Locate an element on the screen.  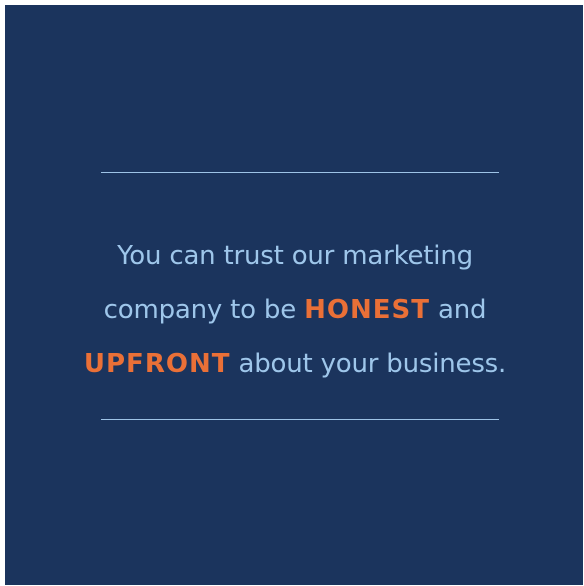
emphasis-honest: HONEST is located at coordinates (367, 310).